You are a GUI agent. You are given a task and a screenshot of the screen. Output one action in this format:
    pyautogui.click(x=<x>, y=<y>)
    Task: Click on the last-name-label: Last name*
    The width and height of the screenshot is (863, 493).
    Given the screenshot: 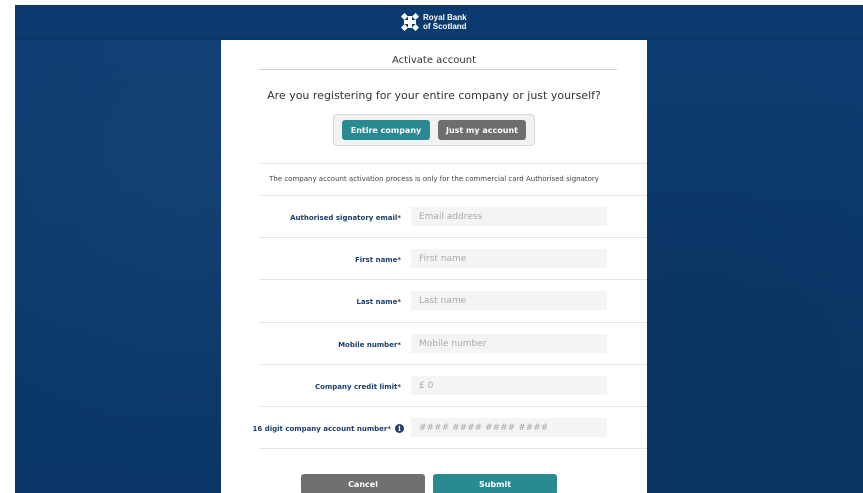 What is the action you would take?
    pyautogui.click(x=378, y=302)
    